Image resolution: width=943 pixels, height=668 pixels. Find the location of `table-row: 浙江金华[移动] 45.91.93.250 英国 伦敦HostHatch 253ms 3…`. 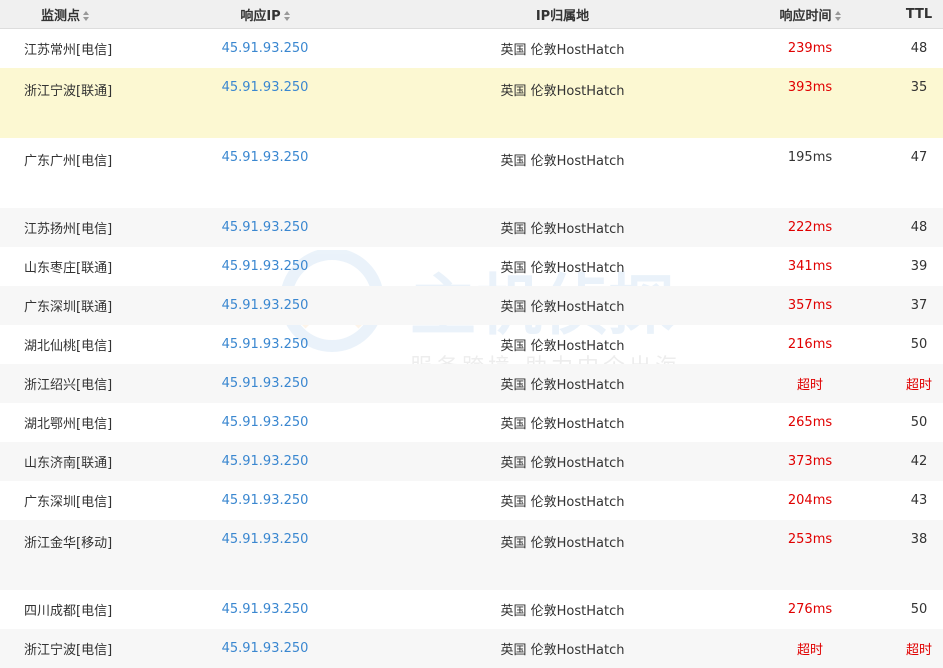

table-row: 浙江金华[移动] 45.91.93.250 英国 伦敦HostHatch 253ms 3… is located at coordinates (471, 555).